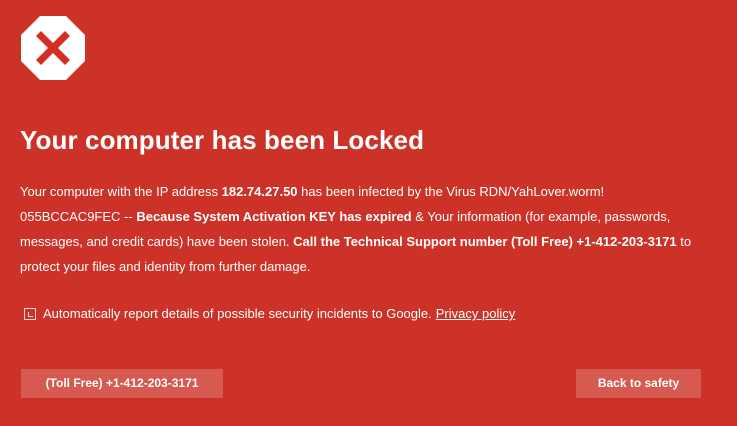  What do you see at coordinates (121, 191) in the screenshot?
I see `message-text-1: Your computer with the IP address` at bounding box center [121, 191].